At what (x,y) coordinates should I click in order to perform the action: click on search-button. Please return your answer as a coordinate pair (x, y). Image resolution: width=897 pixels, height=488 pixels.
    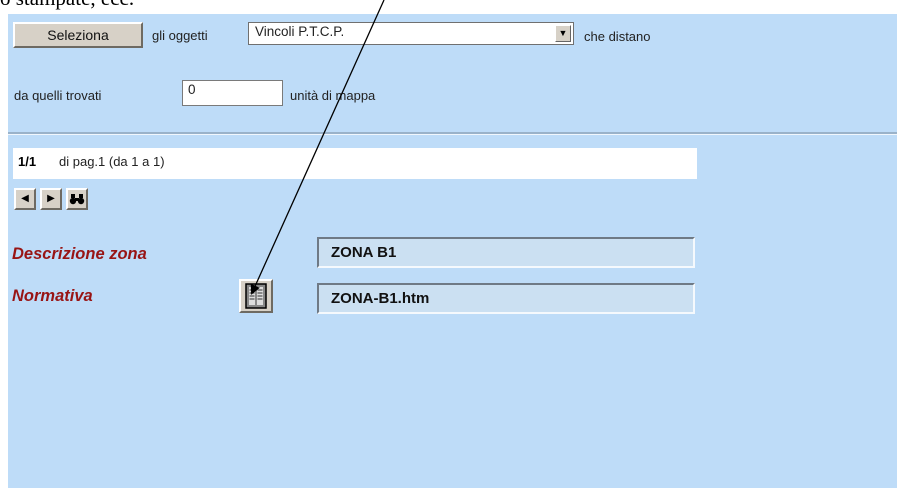
    Looking at the image, I should click on (77, 199).